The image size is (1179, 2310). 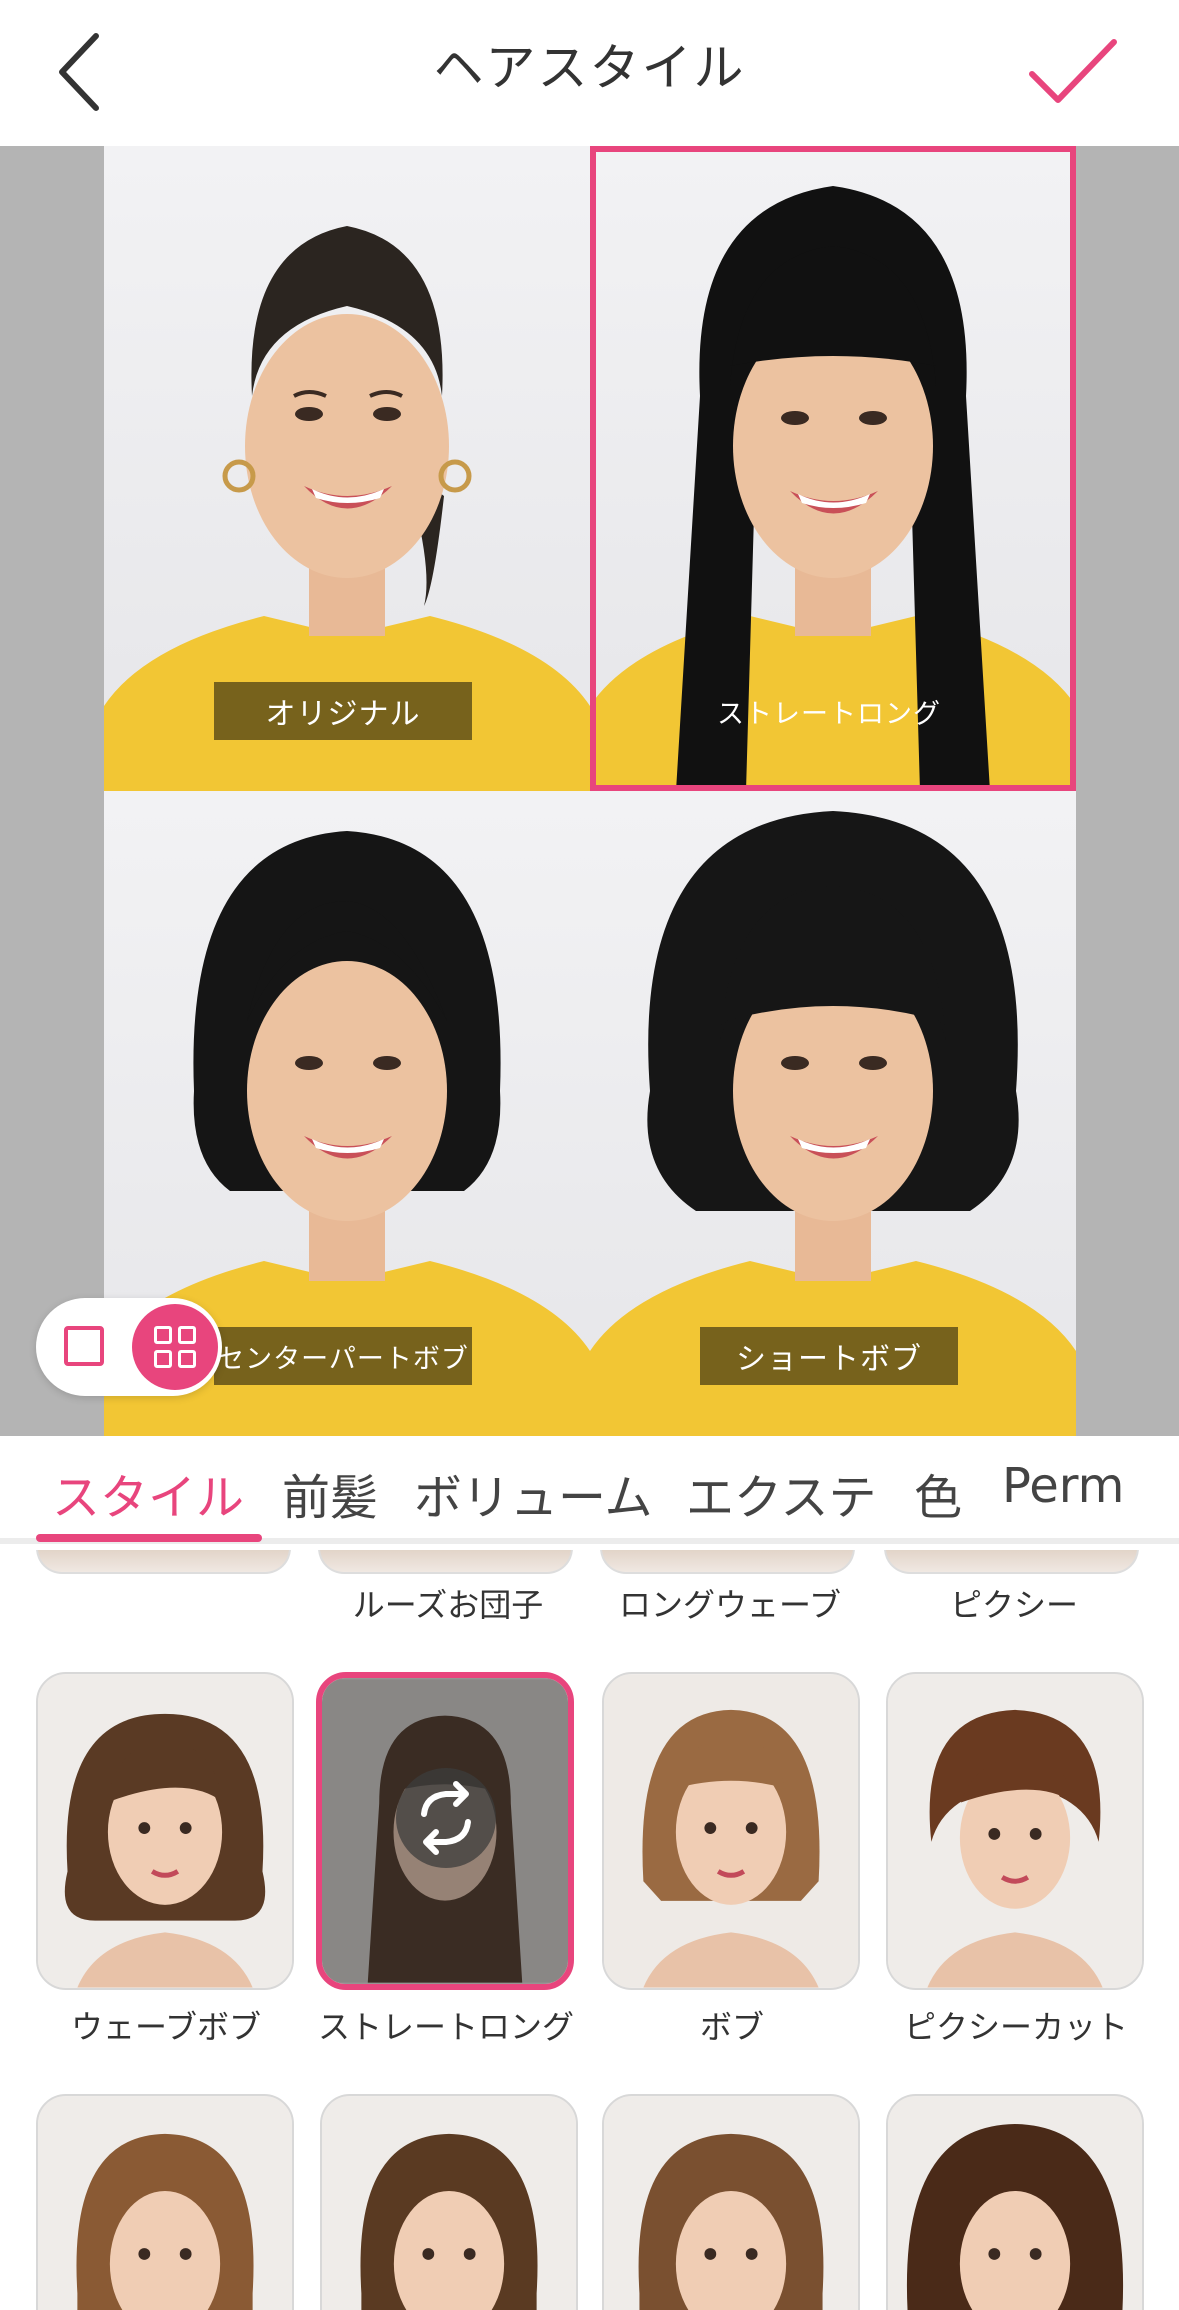 I want to click on tab-style: スタイル, so click(x=148, y=1493).